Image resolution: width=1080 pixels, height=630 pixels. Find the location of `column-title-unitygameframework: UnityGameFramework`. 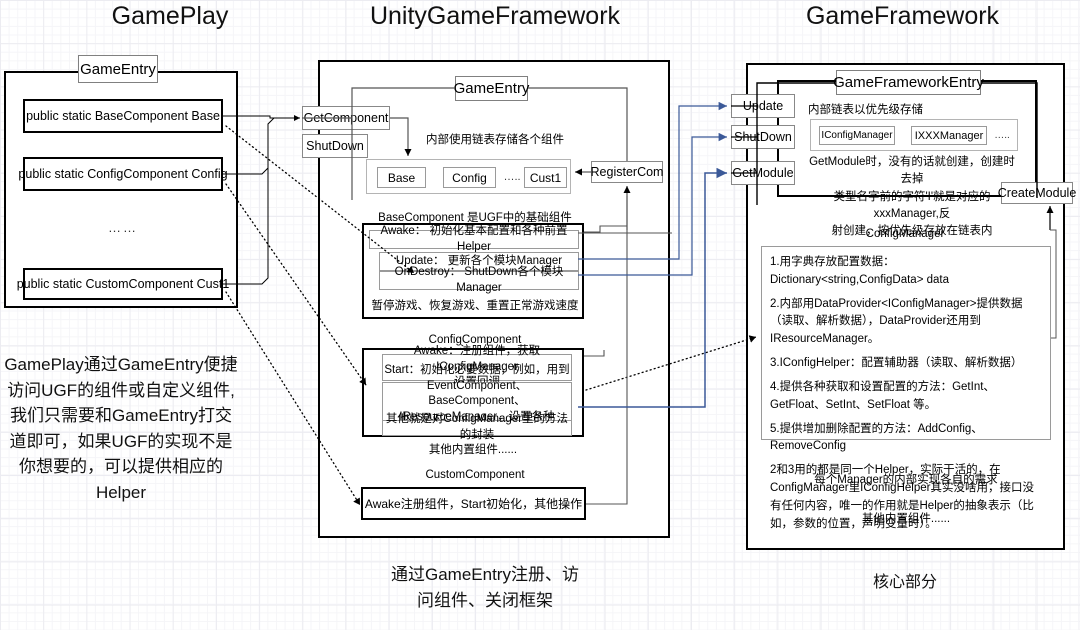

column-title-unitygameframework: UnityGameFramework is located at coordinates (495, 16).